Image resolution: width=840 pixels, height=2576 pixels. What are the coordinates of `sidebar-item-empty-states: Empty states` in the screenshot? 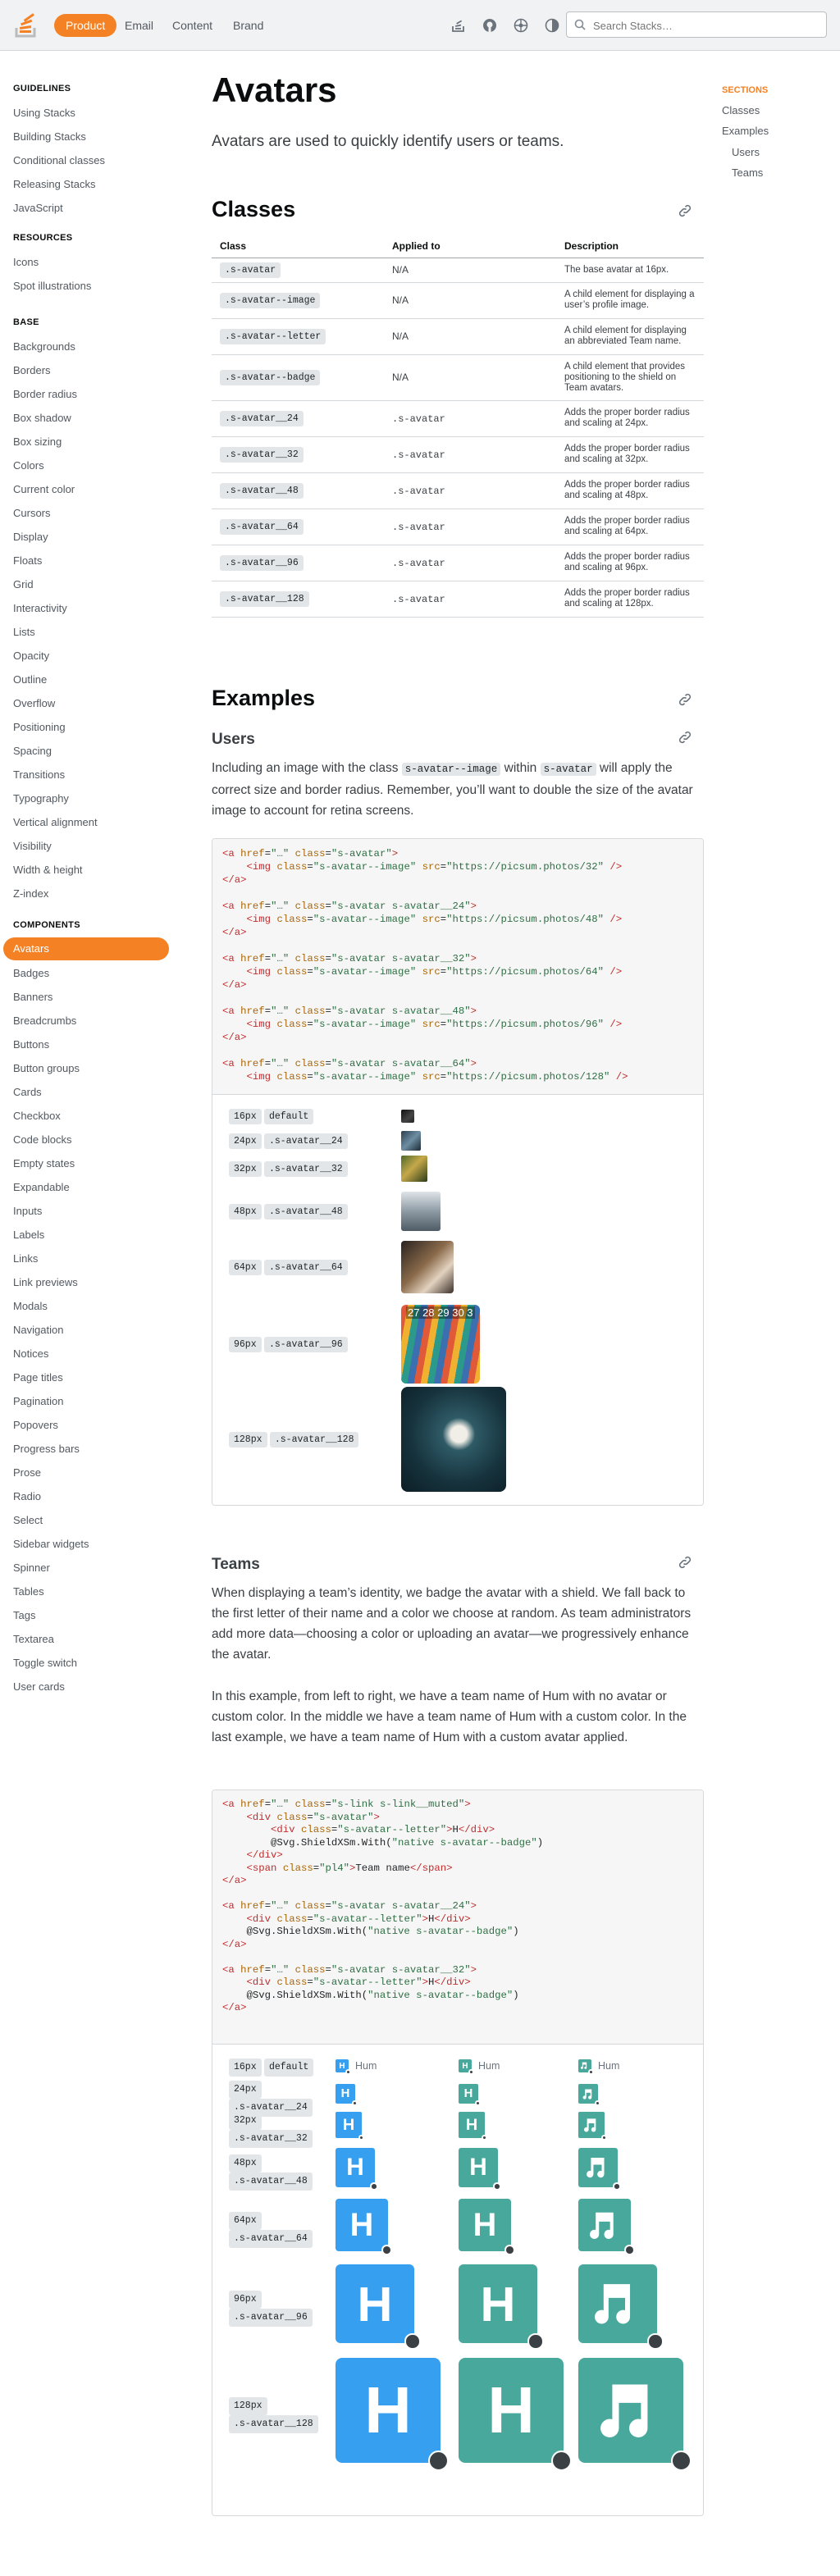 It's located at (44, 1163).